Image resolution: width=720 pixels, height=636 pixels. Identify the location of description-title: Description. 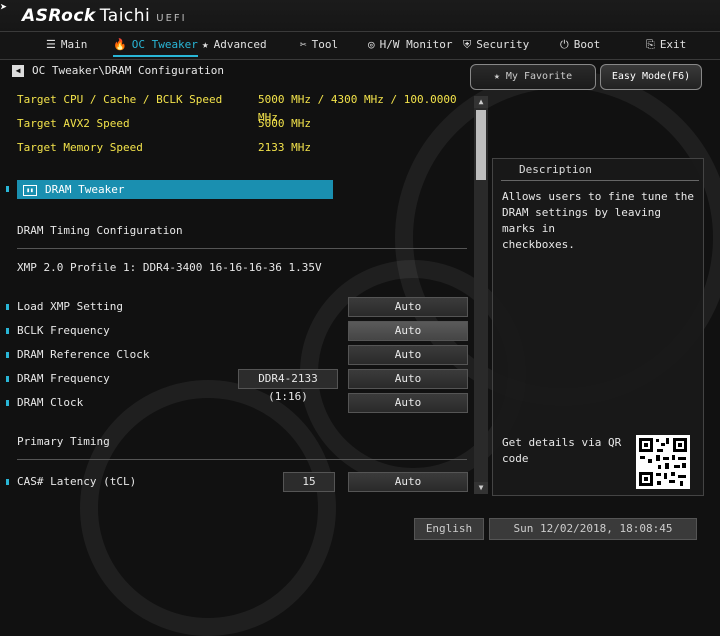
(600, 170).